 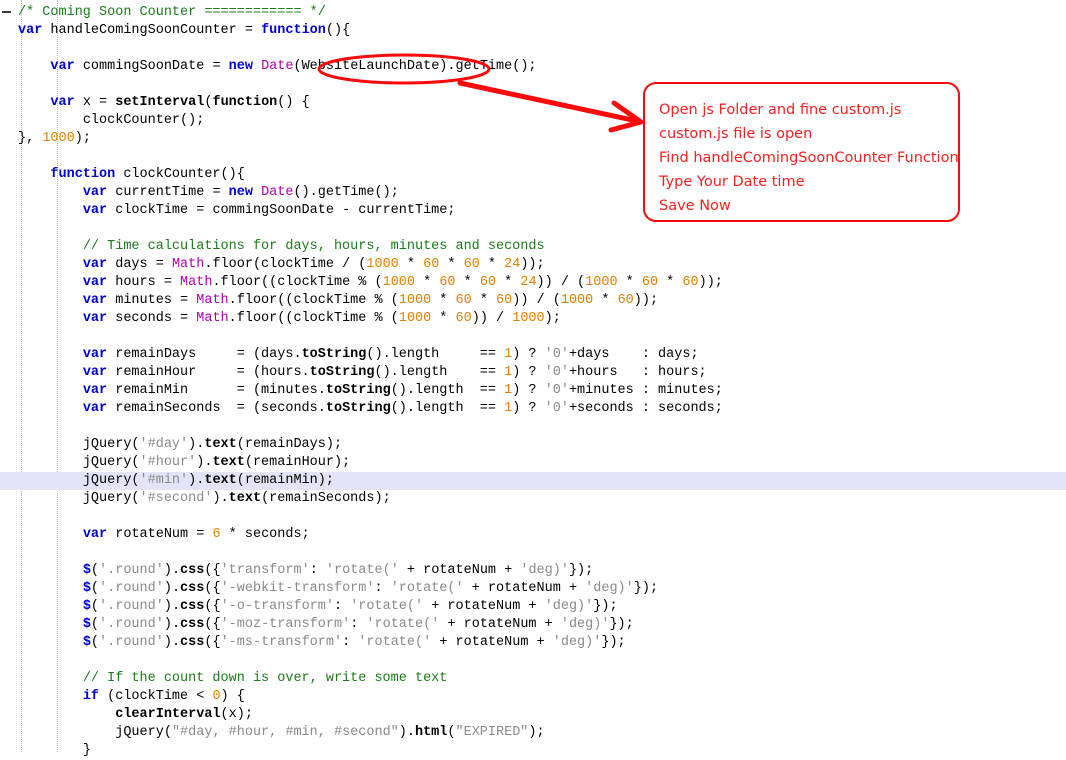 I want to click on code-line: jQuery('#hour').text(remainHour);, so click(x=361, y=463).